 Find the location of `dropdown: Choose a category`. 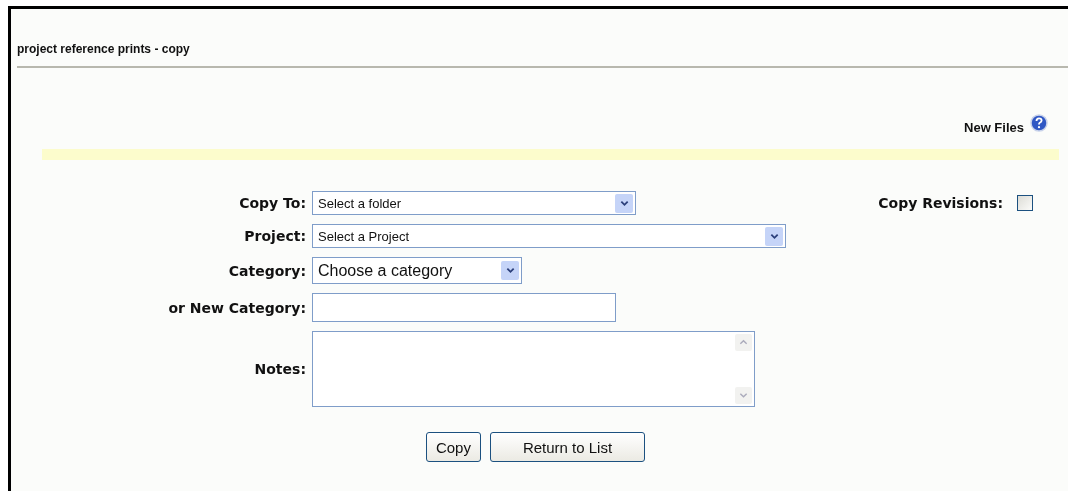

dropdown: Choose a category is located at coordinates (417, 270).